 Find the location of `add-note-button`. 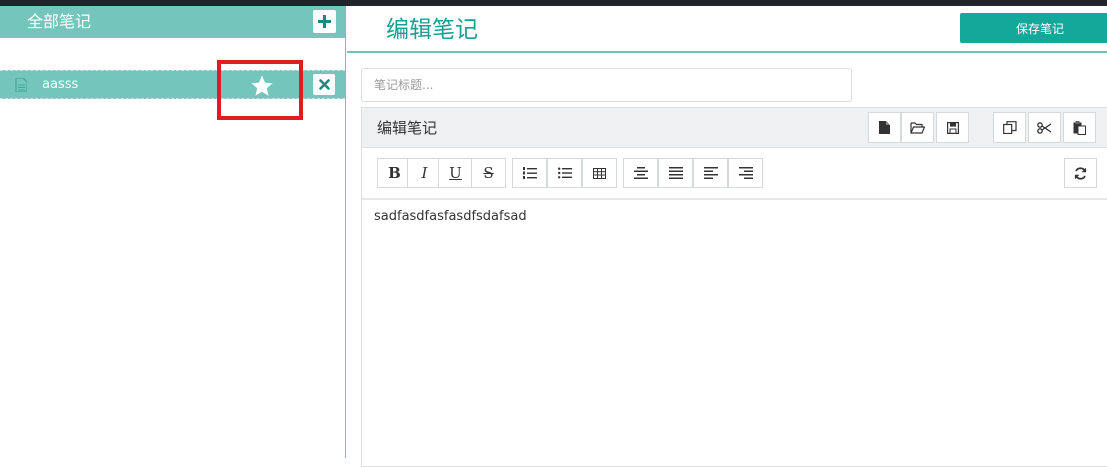

add-note-button is located at coordinates (324, 21).